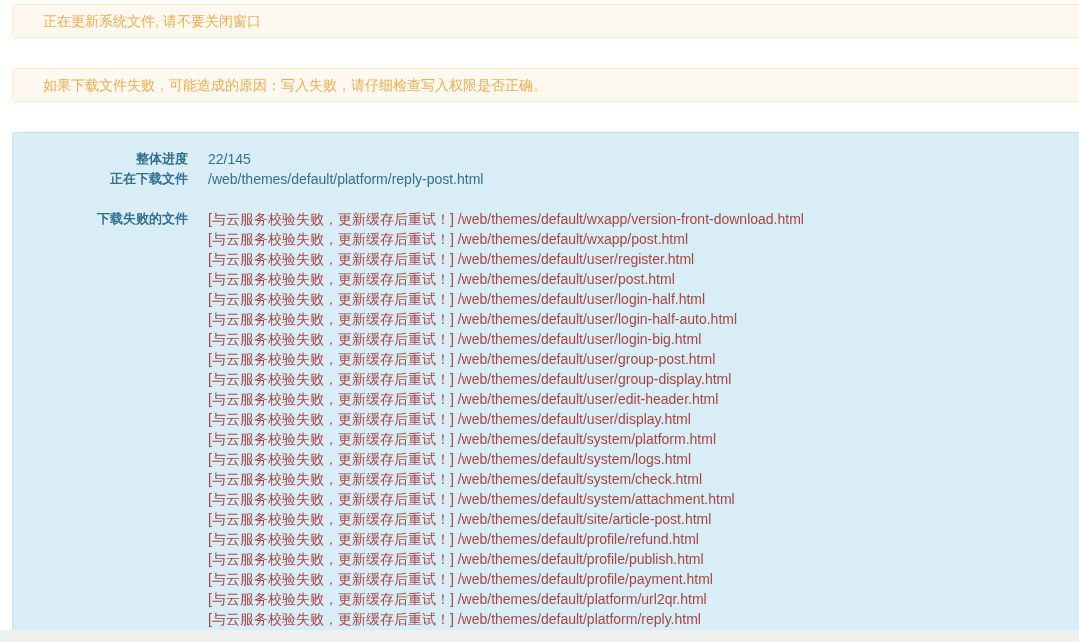 This screenshot has height=642, width=1079. What do you see at coordinates (452, 259) in the screenshot?
I see `failed-file-entry: [与云服务校验失败，更新缓存后重试！] /web/themes/default/user/register.html` at bounding box center [452, 259].